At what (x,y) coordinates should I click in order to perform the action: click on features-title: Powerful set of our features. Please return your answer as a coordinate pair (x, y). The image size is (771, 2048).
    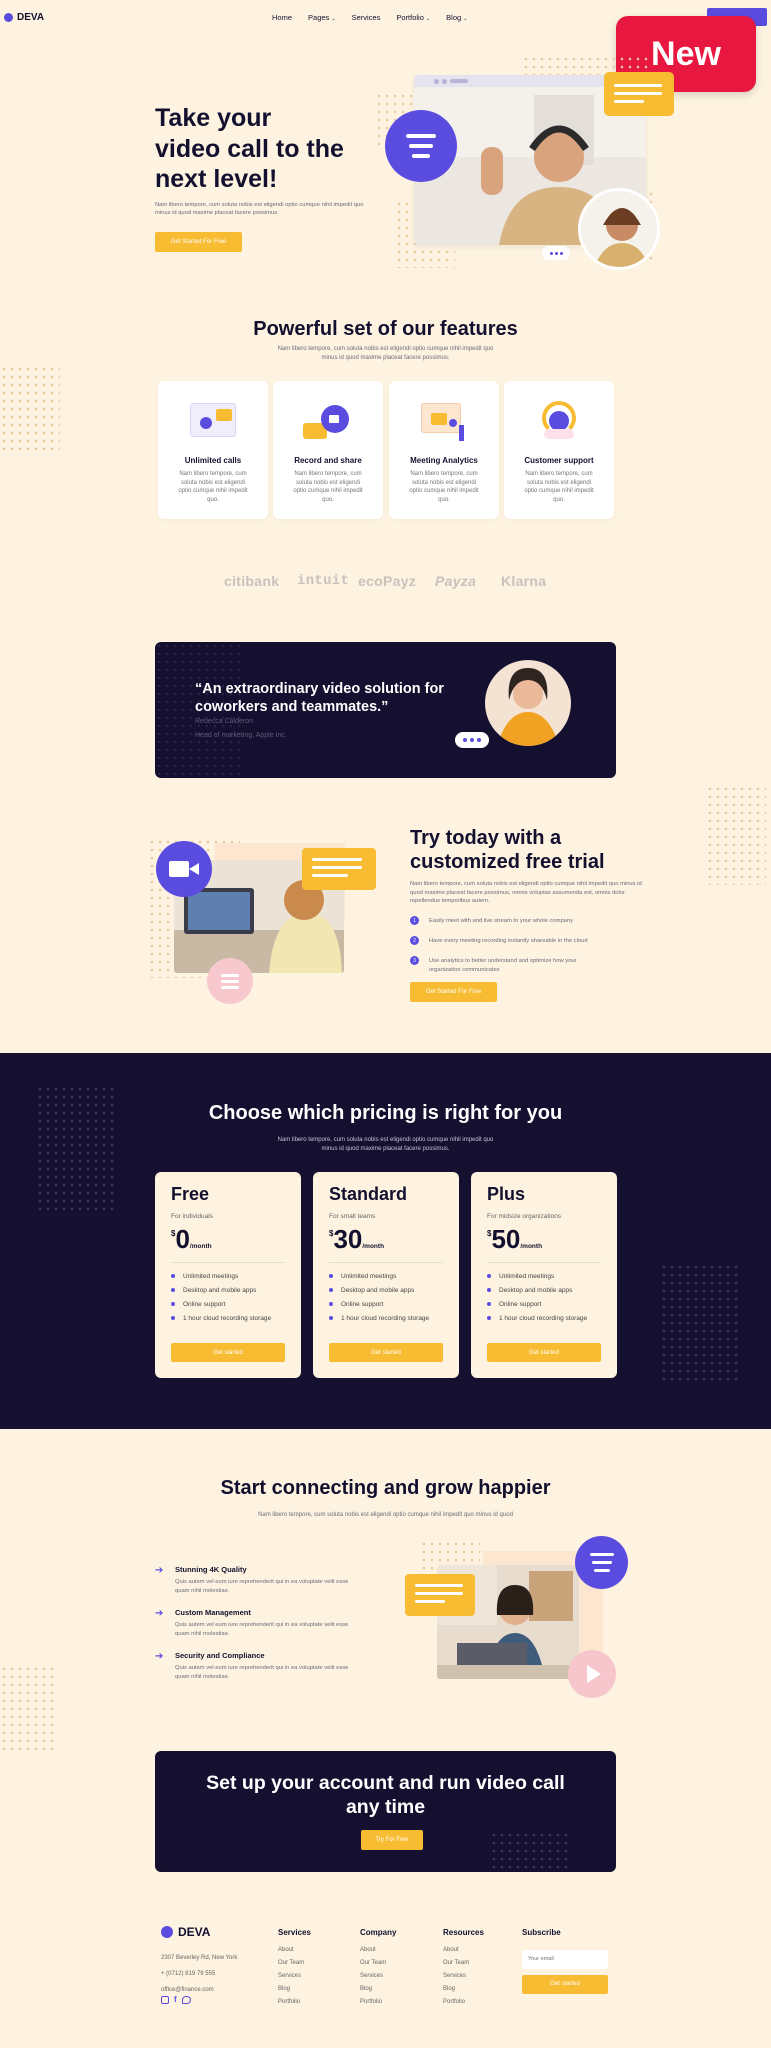
    Looking at the image, I should click on (385, 329).